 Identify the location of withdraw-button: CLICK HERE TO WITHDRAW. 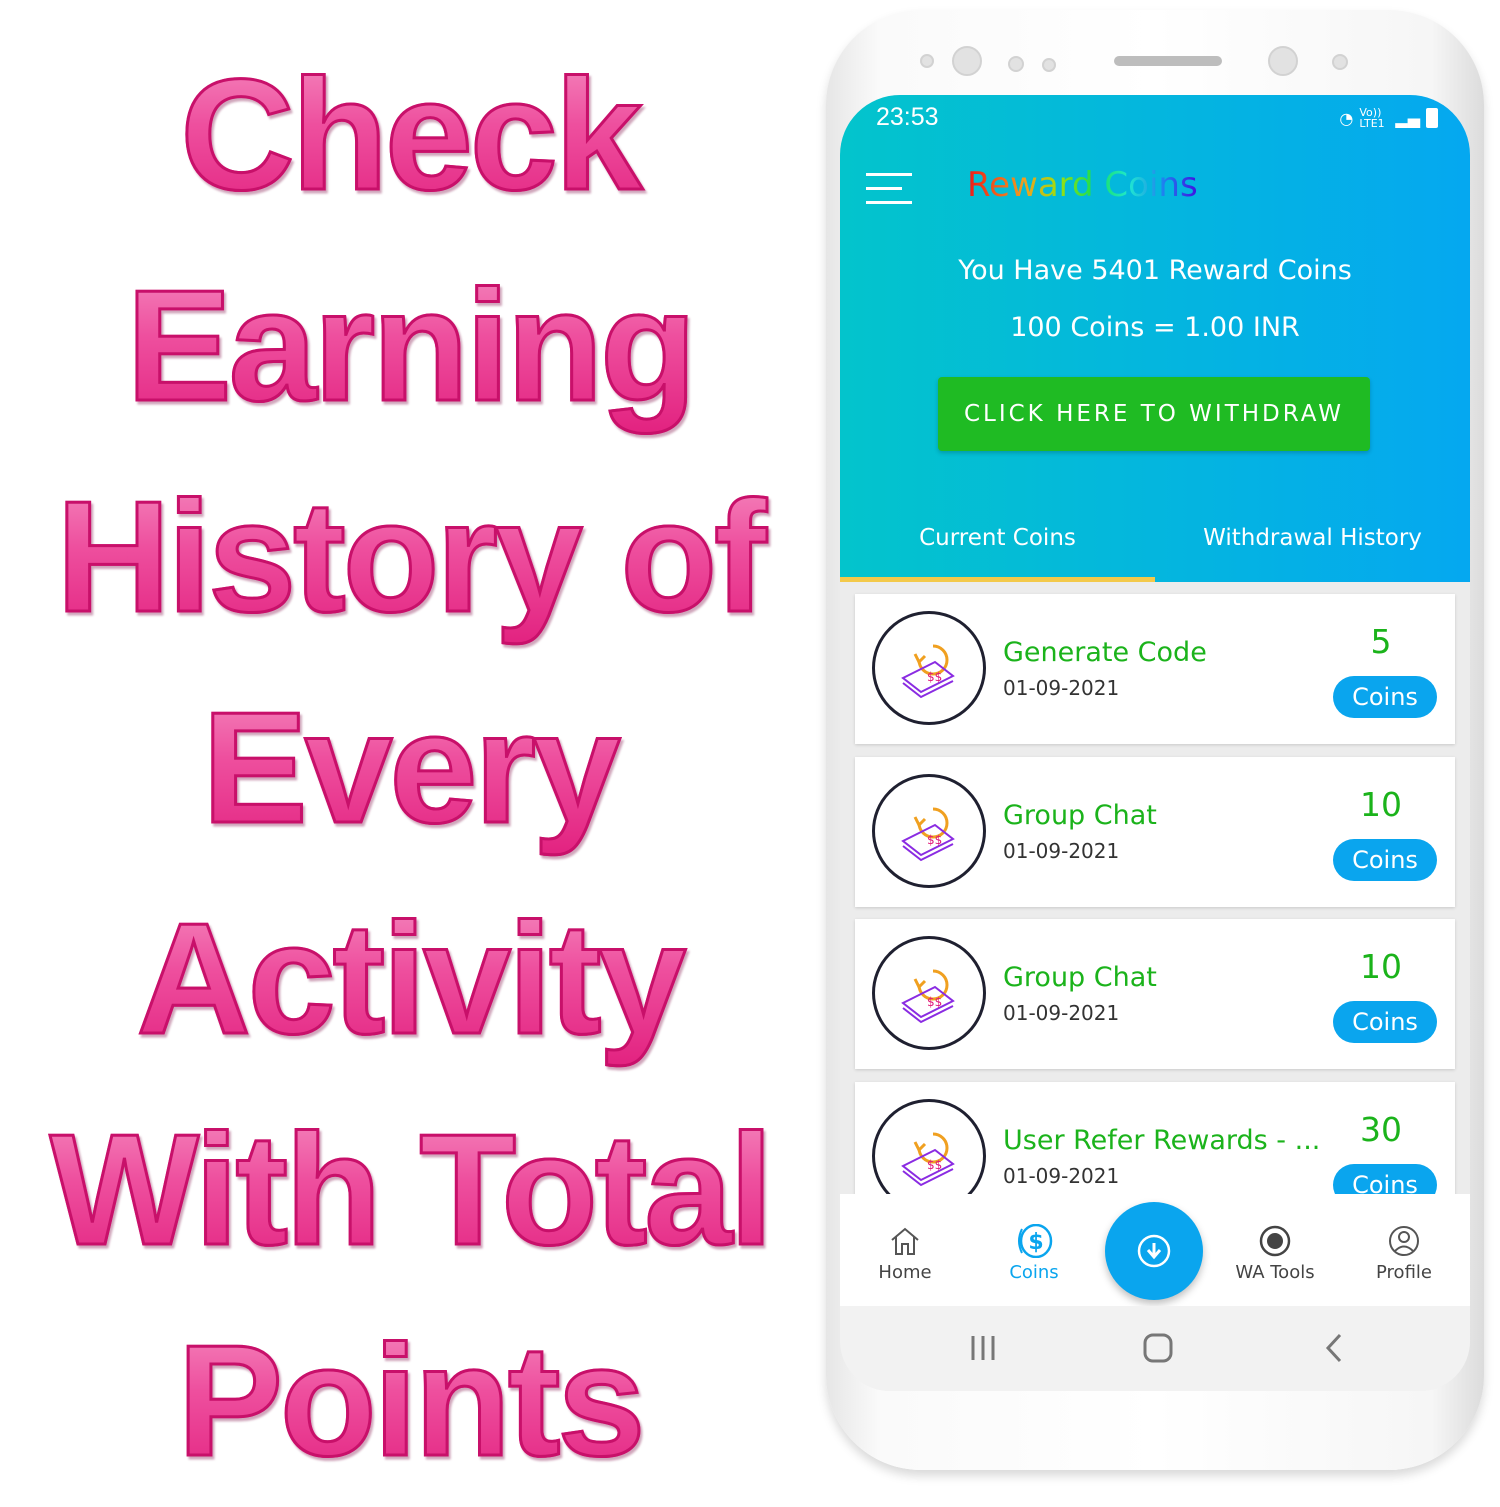
(1154, 414).